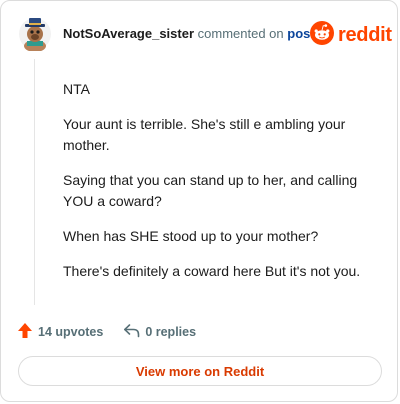  What do you see at coordinates (106, 332) in the screenshot?
I see `comment-actions: 14 upvotes 0 replies` at bounding box center [106, 332].